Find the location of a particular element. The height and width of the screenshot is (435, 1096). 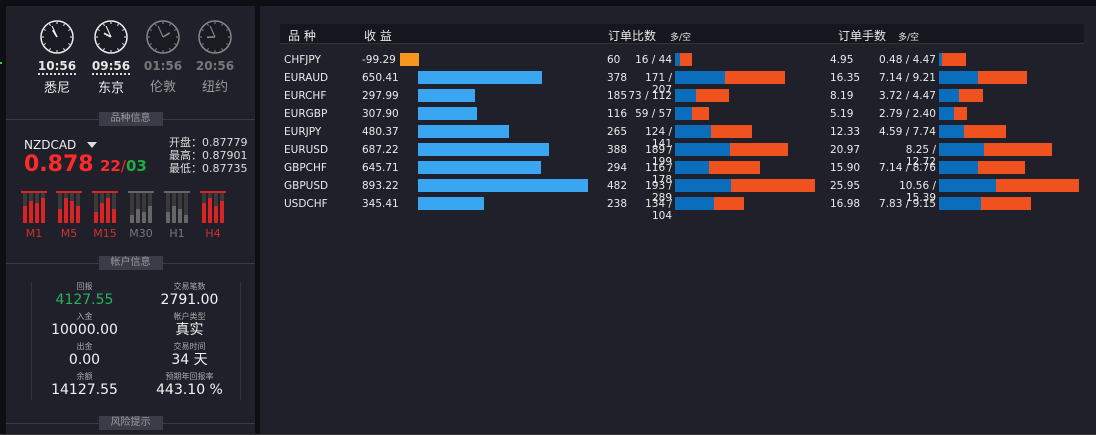

timeframe-m1: M1 is located at coordinates (34, 215).